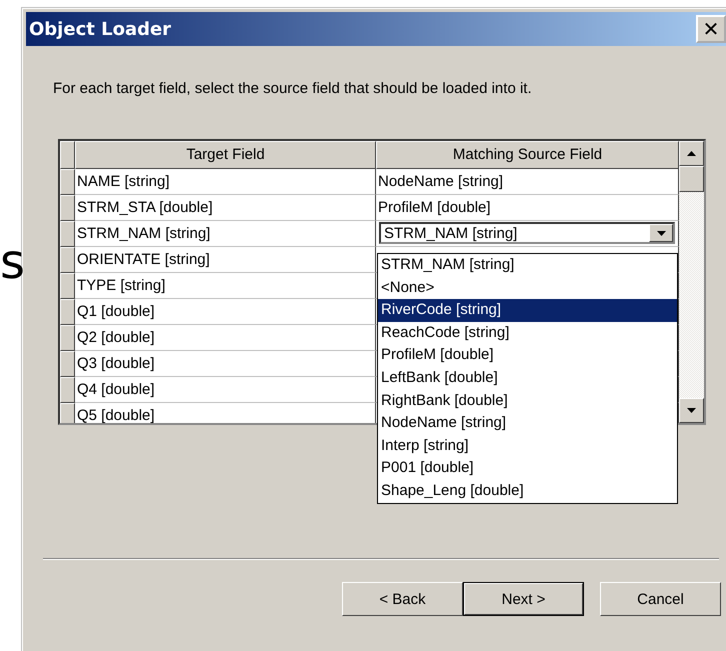  Describe the element at coordinates (527, 423) in the screenshot. I see `dropdown-option: NodeName [string]` at that location.